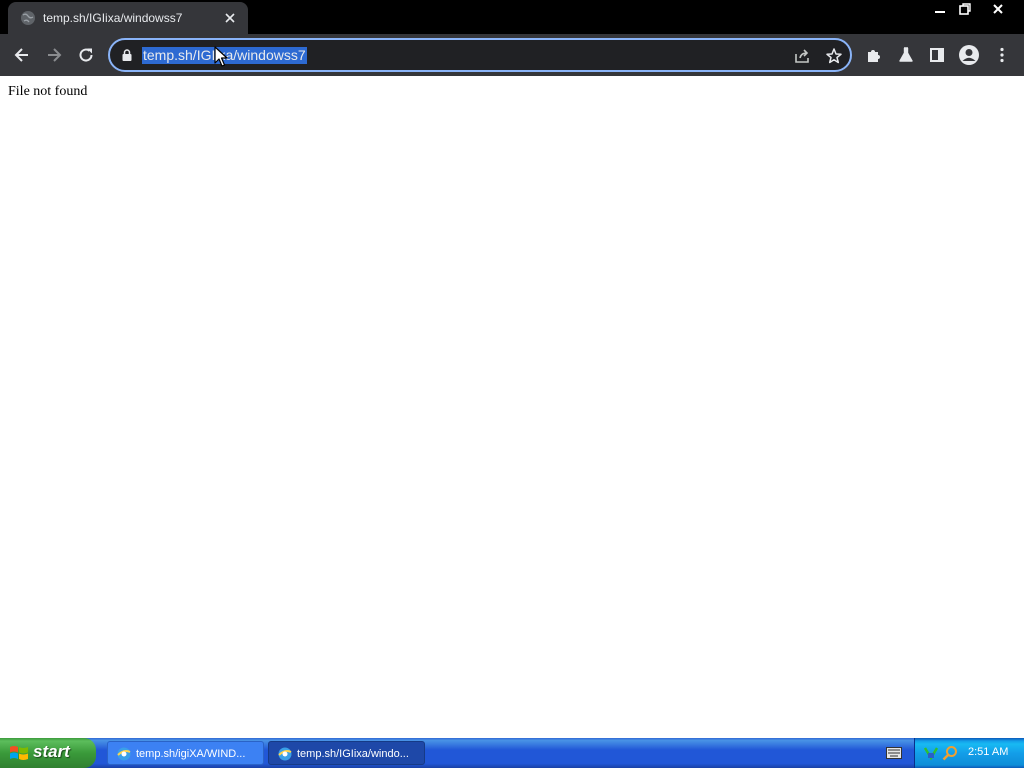 This screenshot has width=1024, height=768. What do you see at coordinates (230, 18) in the screenshot?
I see `close-icon` at bounding box center [230, 18].